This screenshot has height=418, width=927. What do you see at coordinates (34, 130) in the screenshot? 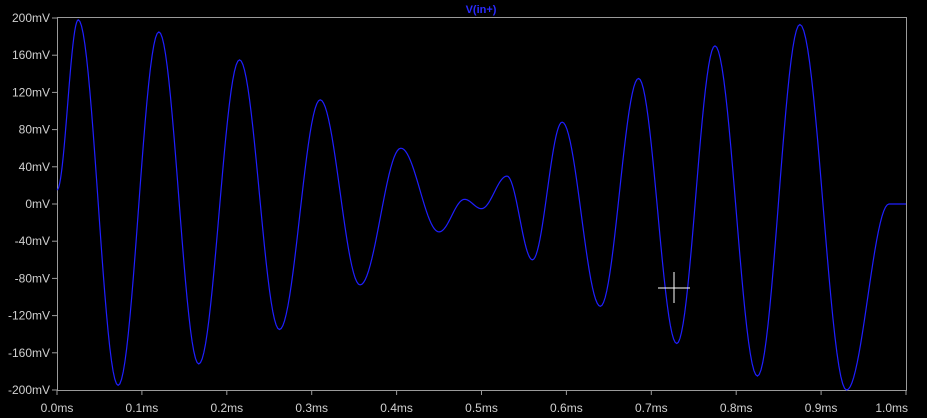
I see `y-tick-label: 80mV` at bounding box center [34, 130].